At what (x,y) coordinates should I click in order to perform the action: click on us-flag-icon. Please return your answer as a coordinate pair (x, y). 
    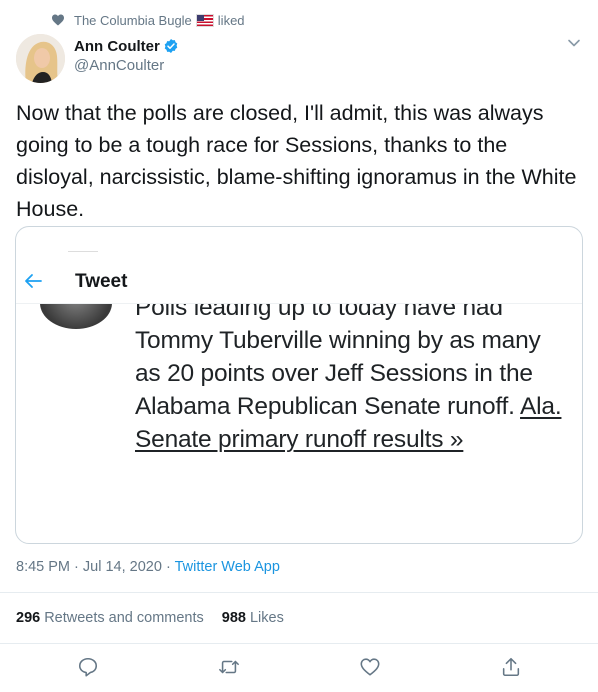
    Looking at the image, I should click on (204, 20).